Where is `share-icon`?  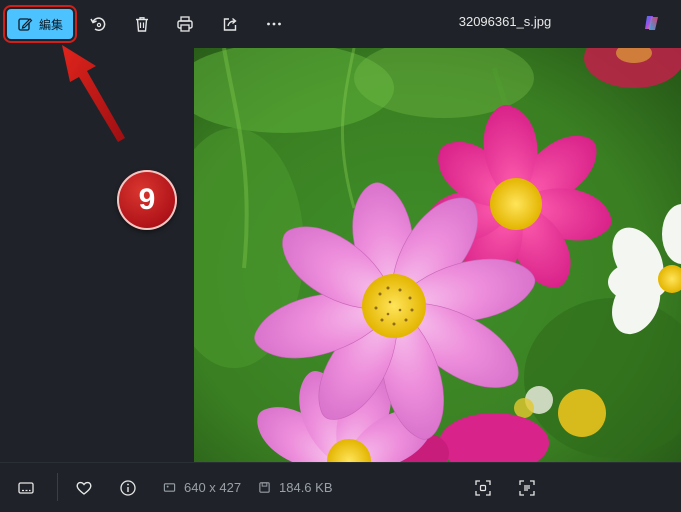
share-icon is located at coordinates (230, 24).